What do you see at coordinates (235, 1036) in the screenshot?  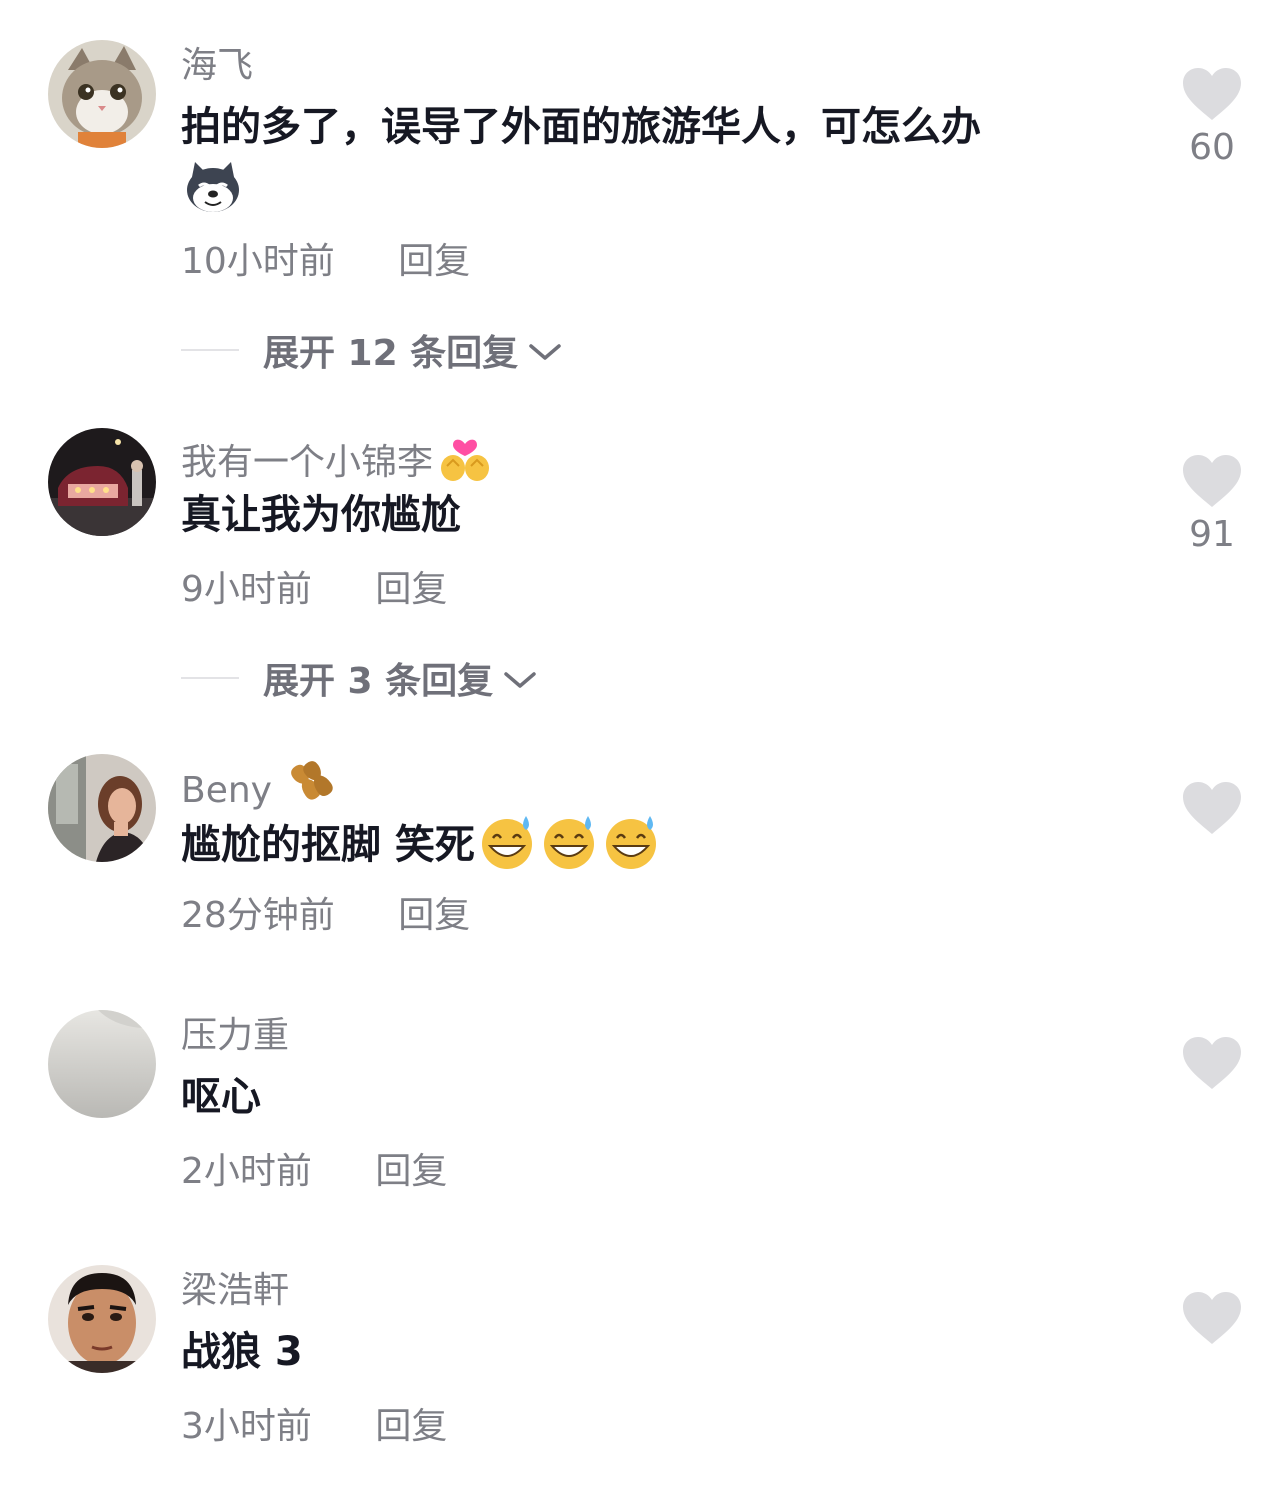 I see `comment-author: 压力重` at bounding box center [235, 1036].